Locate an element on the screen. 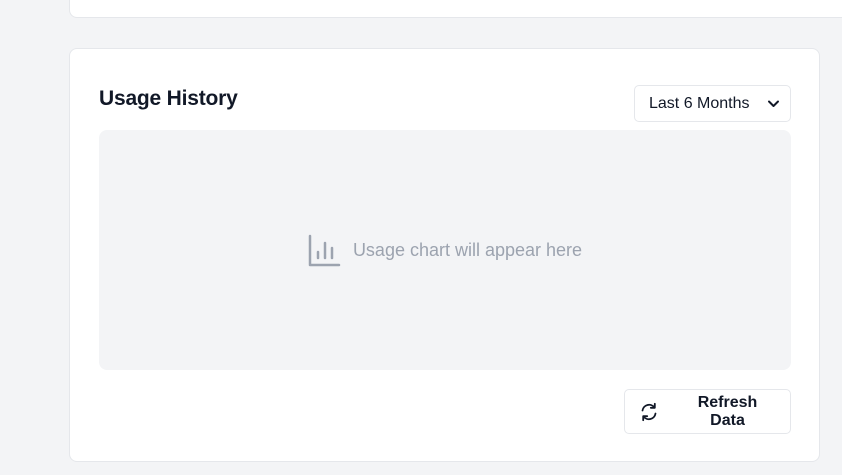  refresh-icon is located at coordinates (649, 412).